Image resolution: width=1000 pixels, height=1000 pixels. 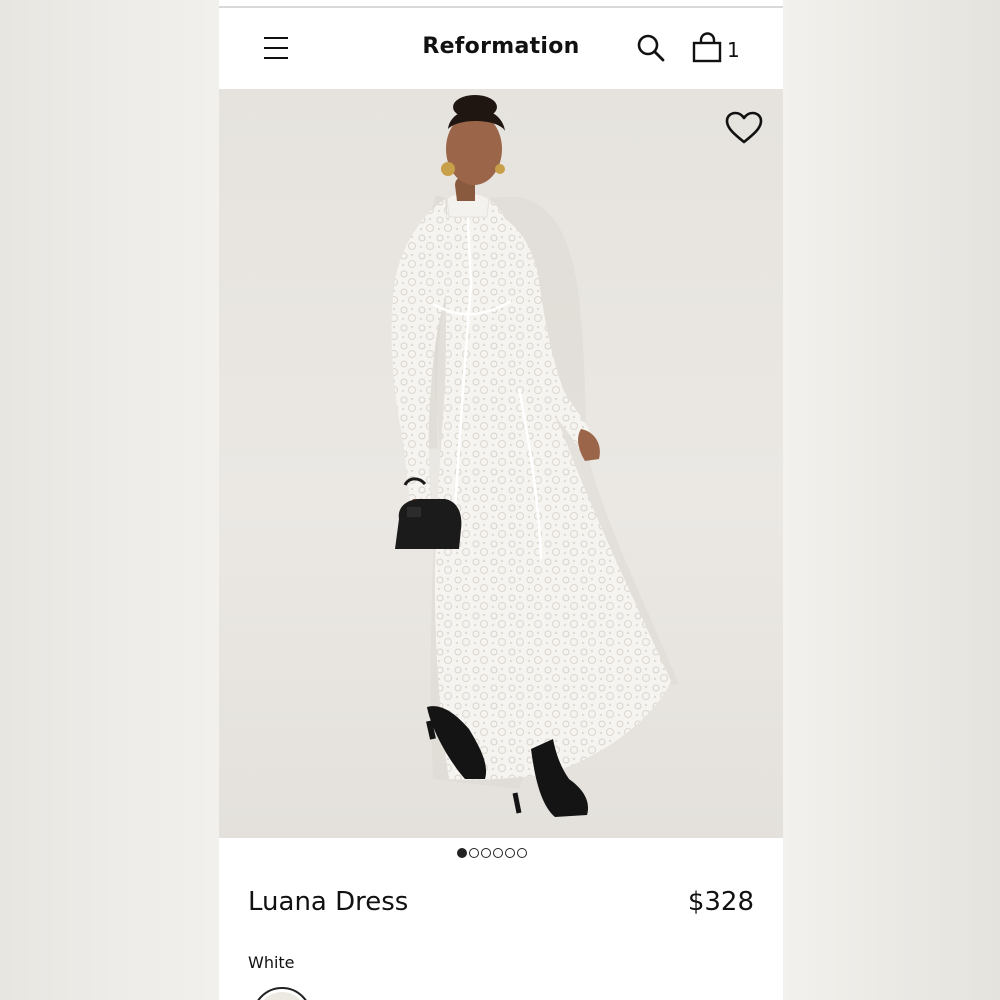 I want to click on selected-color-label: White, so click(x=271, y=962).